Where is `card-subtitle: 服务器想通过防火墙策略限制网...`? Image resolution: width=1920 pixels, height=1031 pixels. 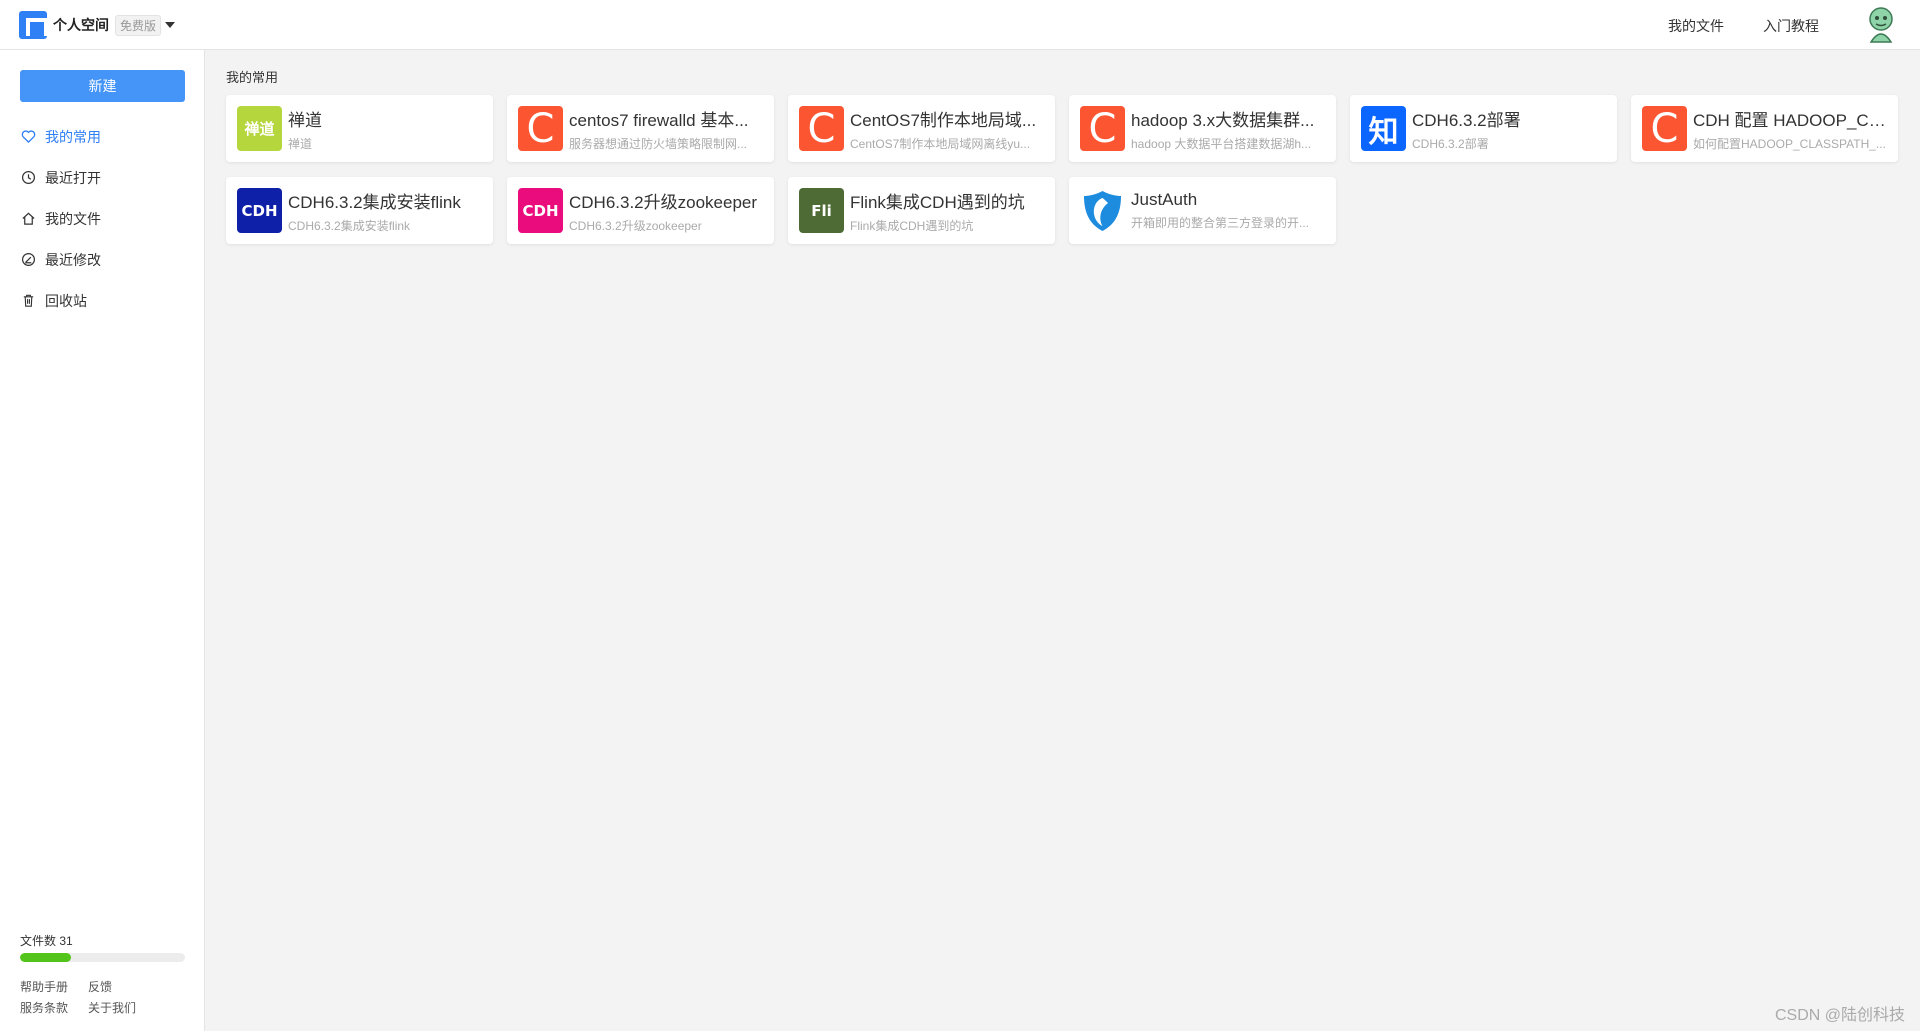 card-subtitle: 服务器想通过防火墙策略限制网... is located at coordinates (658, 143).